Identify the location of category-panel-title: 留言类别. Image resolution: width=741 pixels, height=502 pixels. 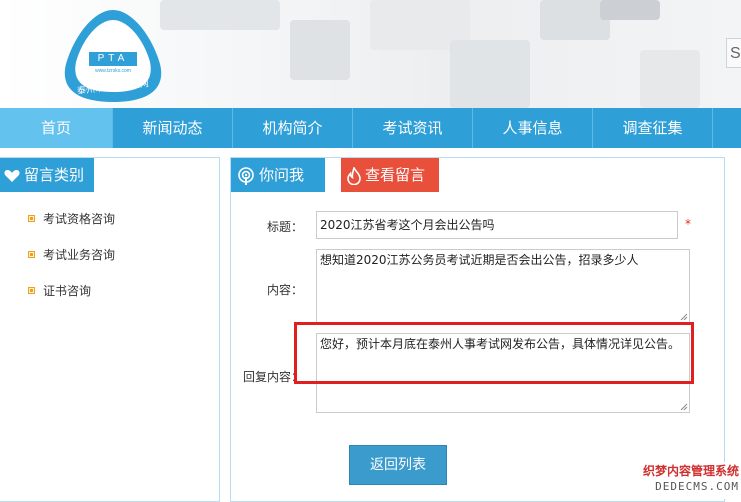
(54, 175).